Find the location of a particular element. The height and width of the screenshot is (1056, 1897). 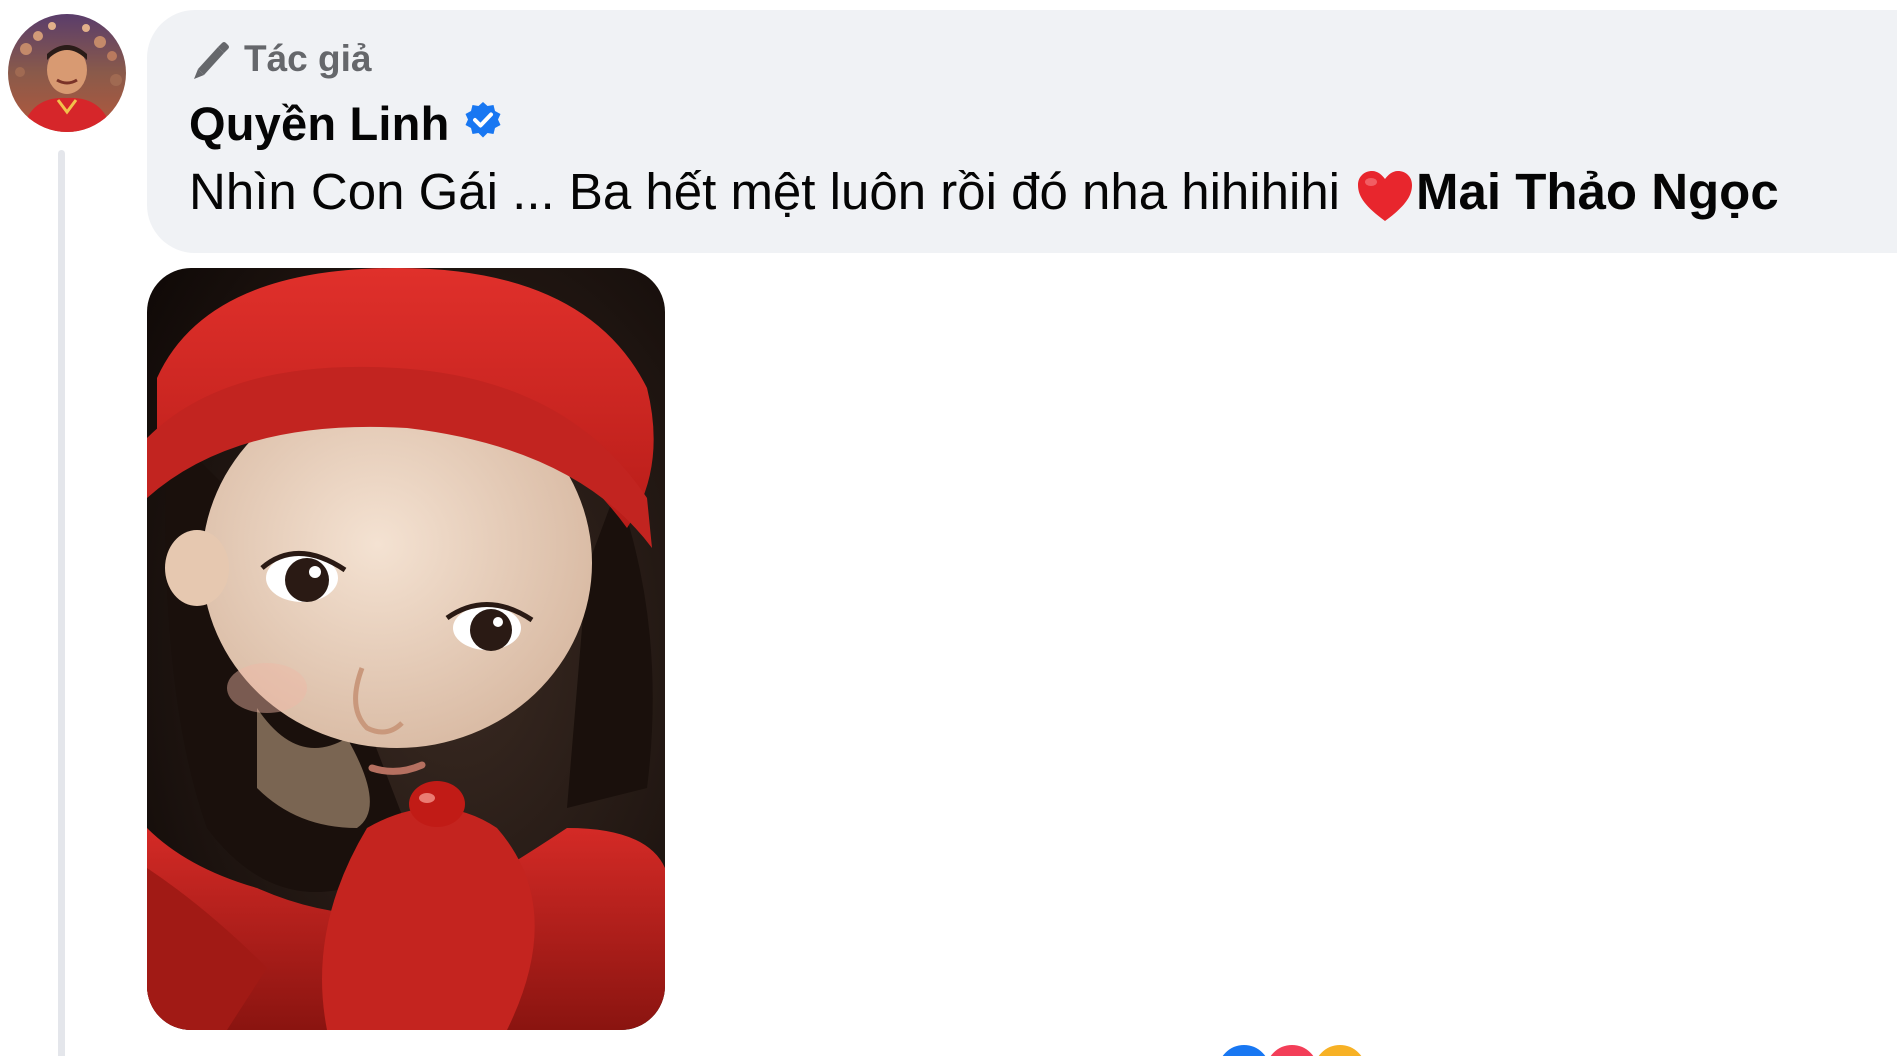

author-badge: Tác giả is located at coordinates (280, 59).